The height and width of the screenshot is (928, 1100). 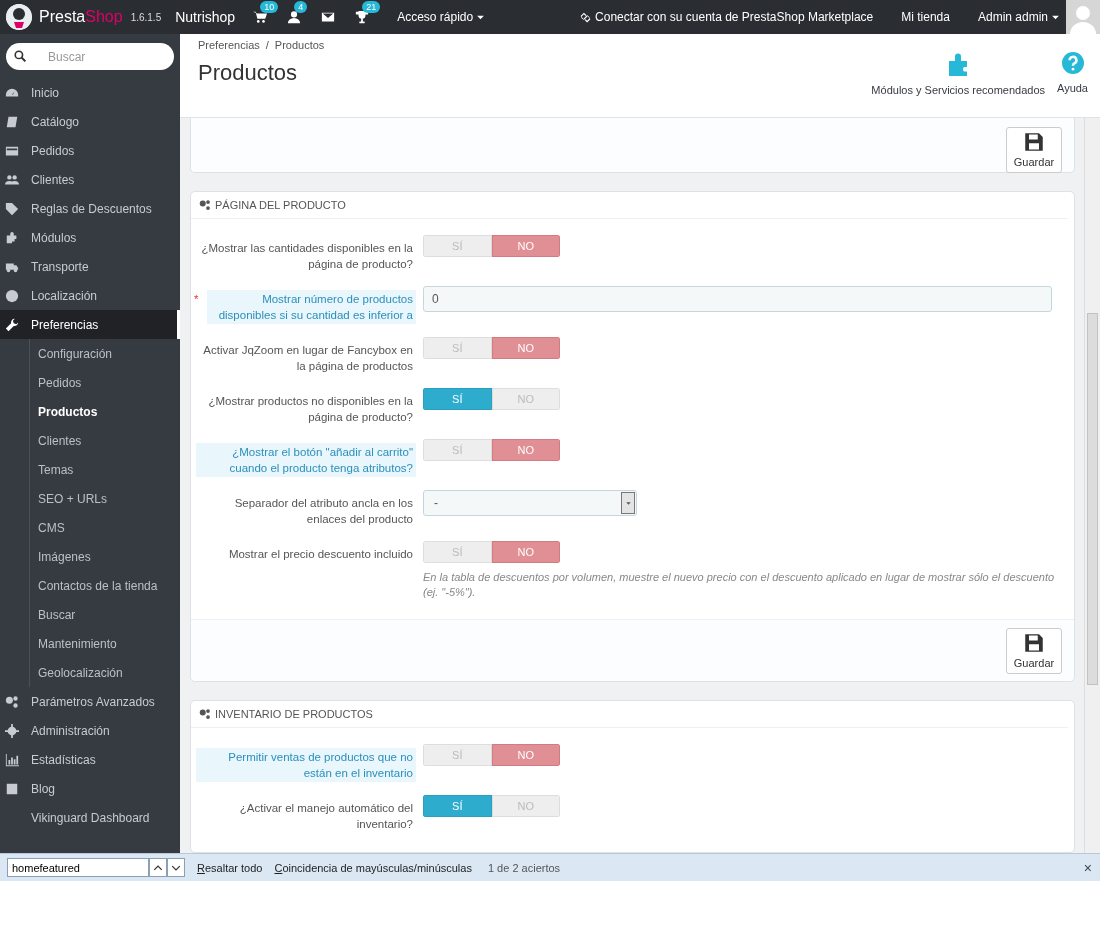 I want to click on field-label: ¿Mostrar las cantidades disponibles en la página de producto?, so click(x=307, y=256).